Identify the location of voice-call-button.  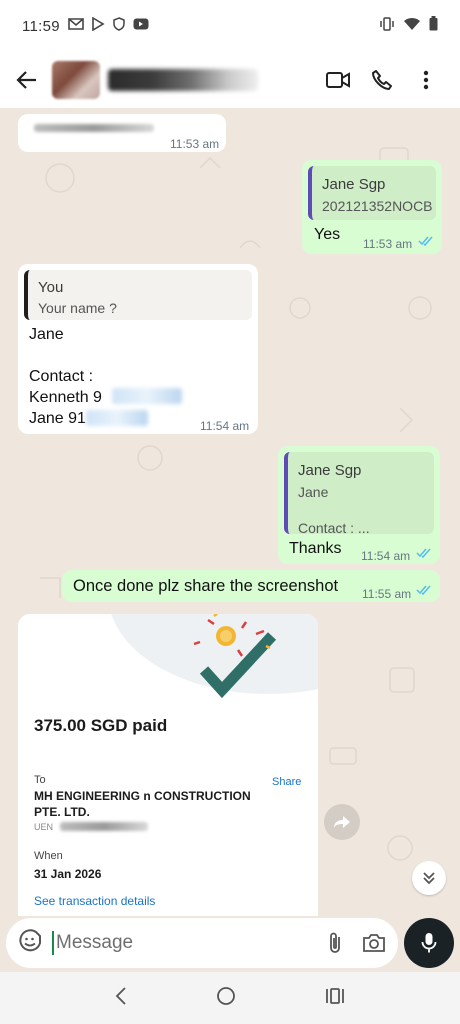
(382, 80).